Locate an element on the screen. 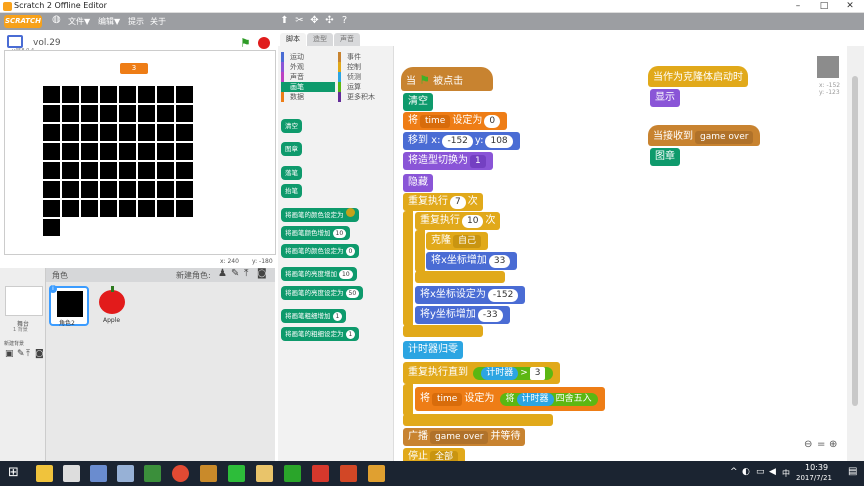 This screenshot has height=486, width=864. sprite-tile: i 角色2 is located at coordinates (69, 306).